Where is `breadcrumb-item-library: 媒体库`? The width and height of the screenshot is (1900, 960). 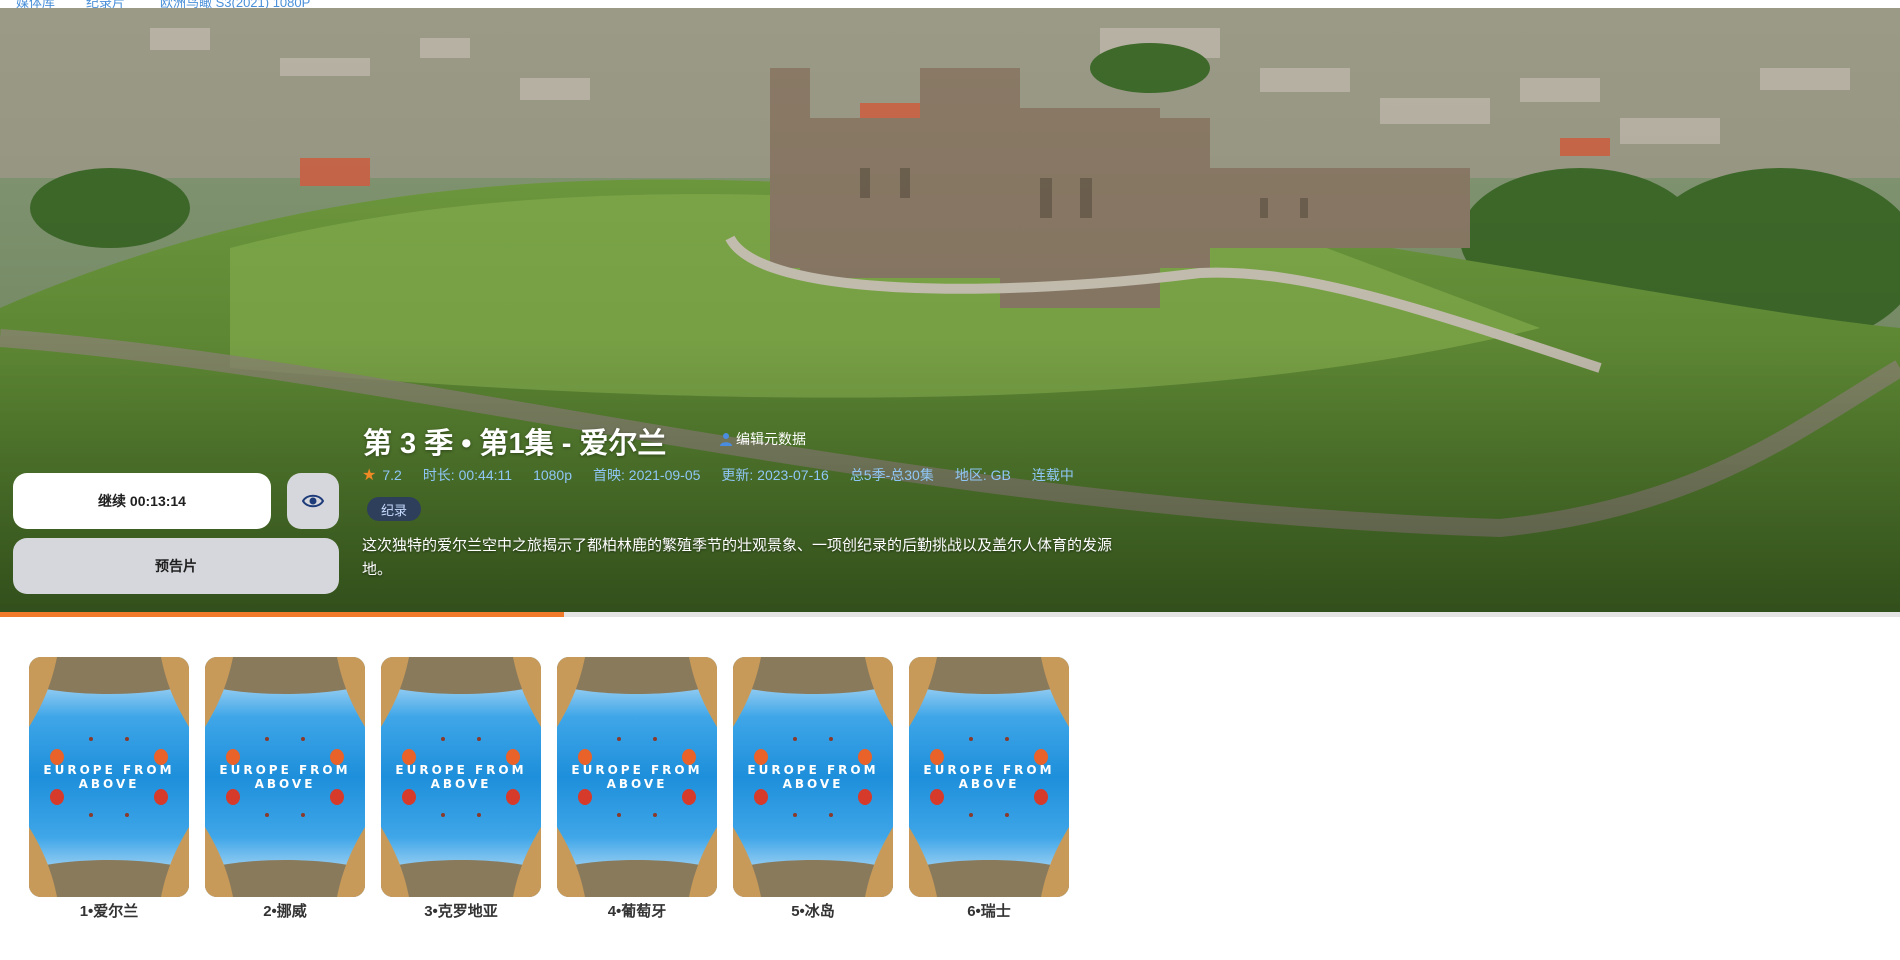
breadcrumb-item-library: 媒体库 is located at coordinates (35, 4).